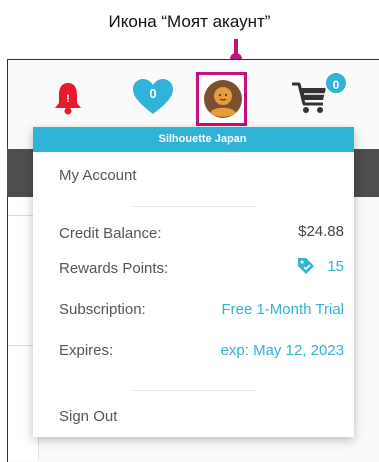 The height and width of the screenshot is (462, 379). I want to click on credit-balance-label: Credit Balance:, so click(110, 233).